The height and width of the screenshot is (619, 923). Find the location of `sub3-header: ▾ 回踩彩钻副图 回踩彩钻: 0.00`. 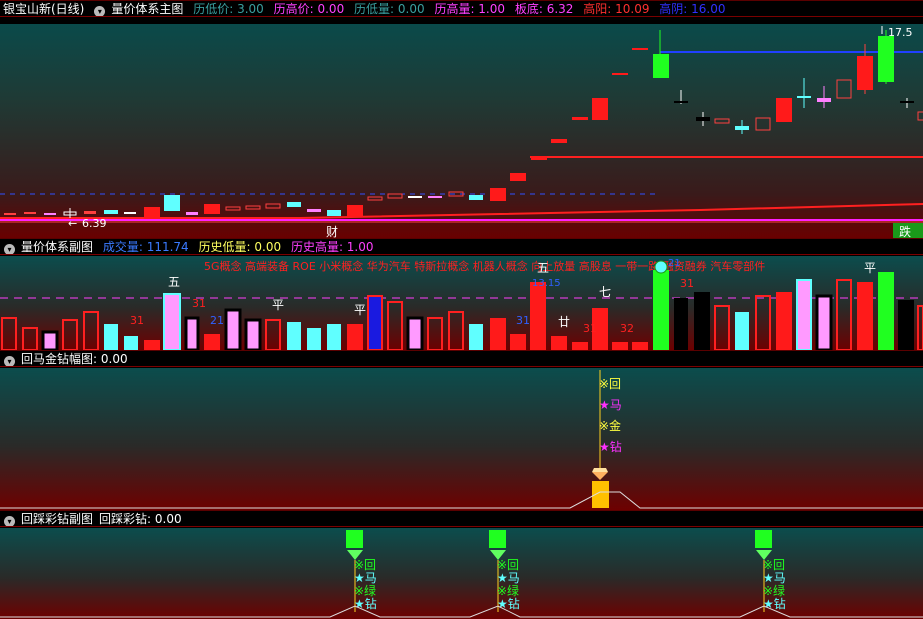

sub3-header: ▾ 回踩彩钻副图 回踩彩钻: 0.00 is located at coordinates (461, 518).